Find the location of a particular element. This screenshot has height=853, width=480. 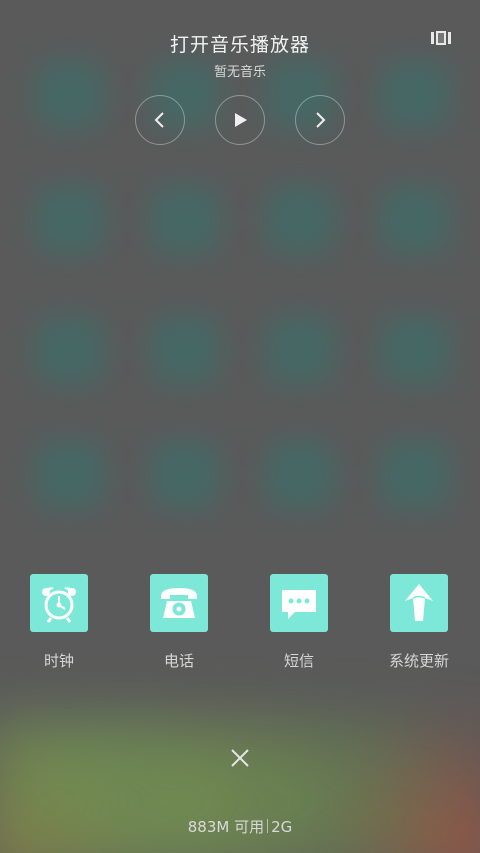

play-button is located at coordinates (240, 120).